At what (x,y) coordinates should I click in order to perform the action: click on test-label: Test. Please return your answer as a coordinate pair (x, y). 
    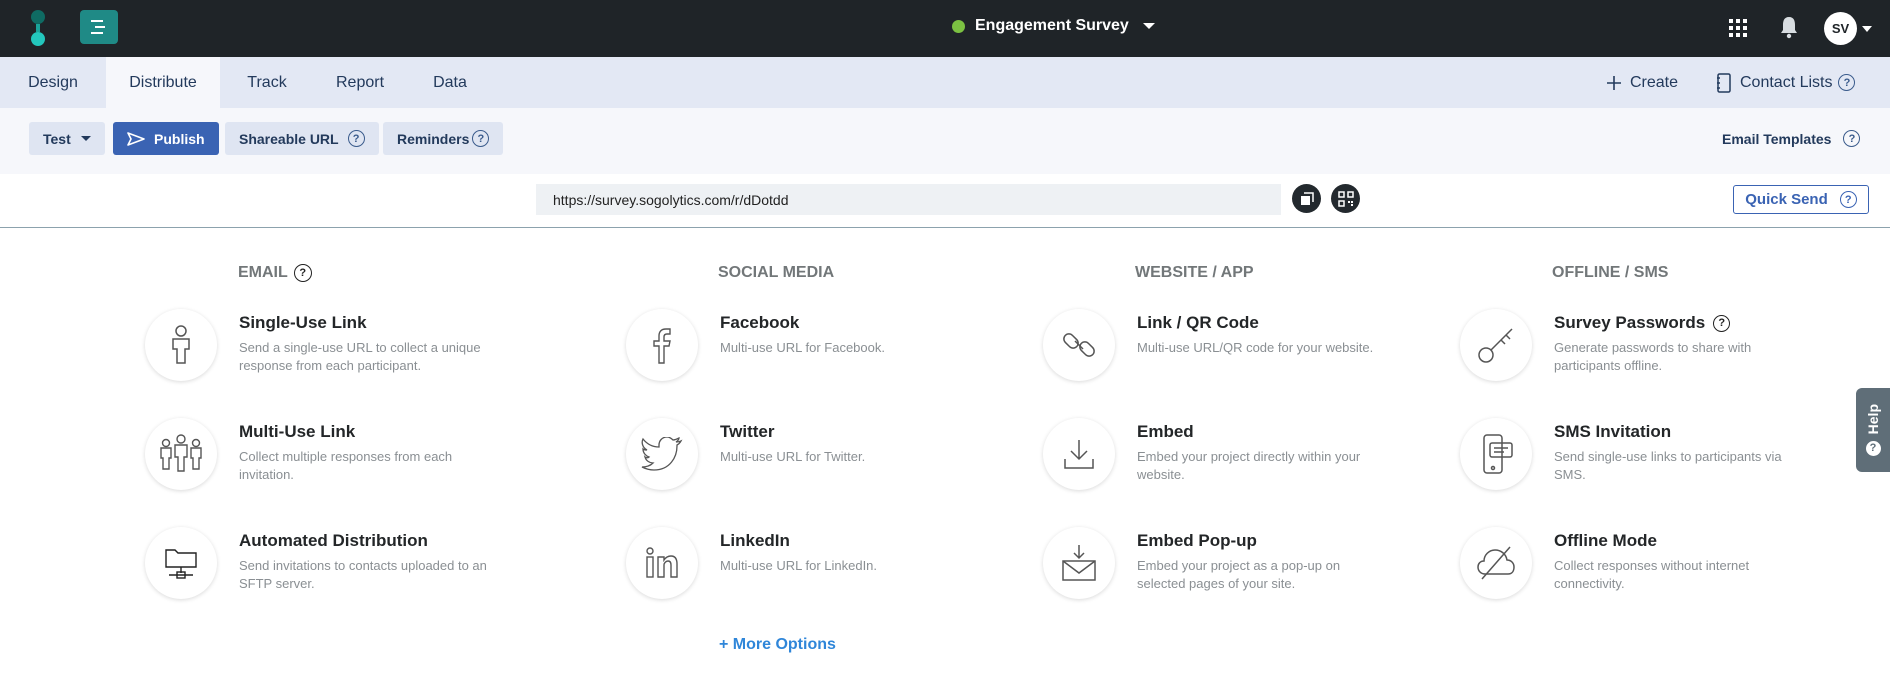
    Looking at the image, I should click on (57, 138).